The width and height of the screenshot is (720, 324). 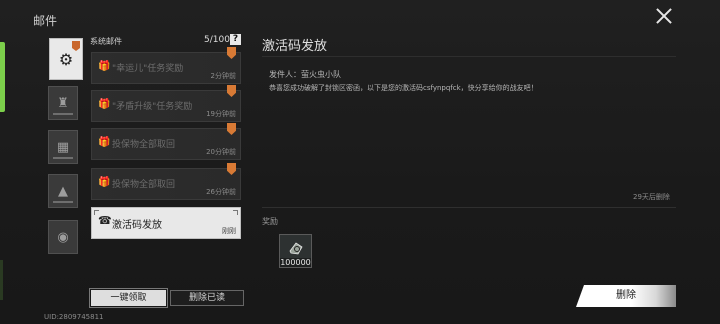 I want to click on warning-icon: ▲, so click(x=63, y=191).